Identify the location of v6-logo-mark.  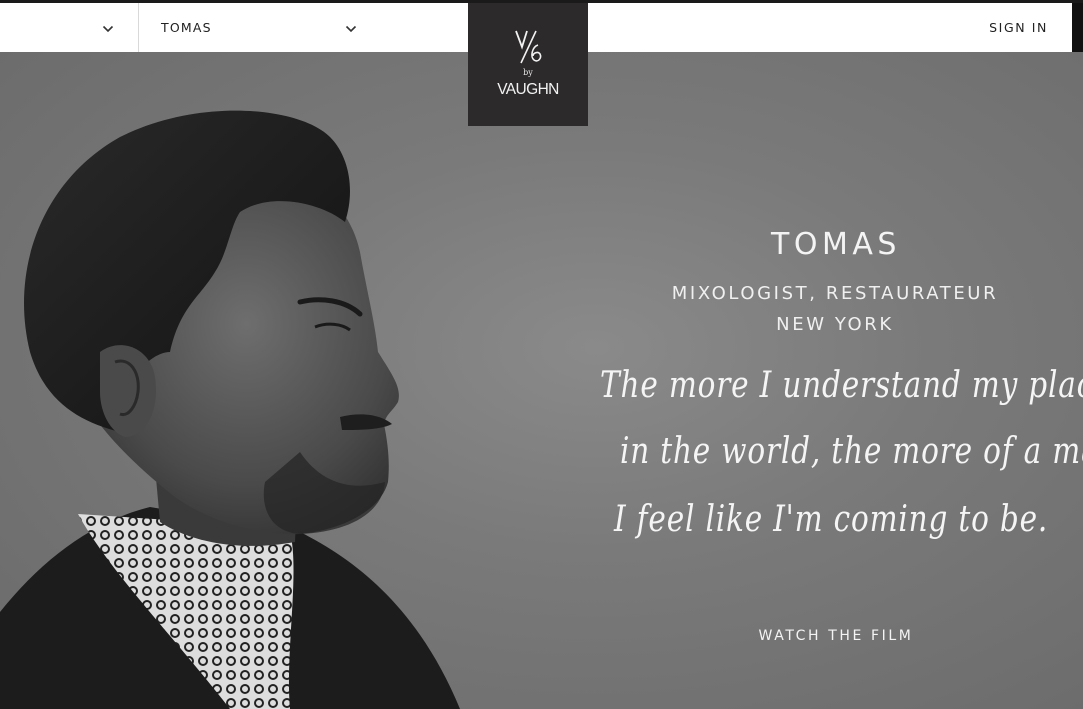
(528, 47).